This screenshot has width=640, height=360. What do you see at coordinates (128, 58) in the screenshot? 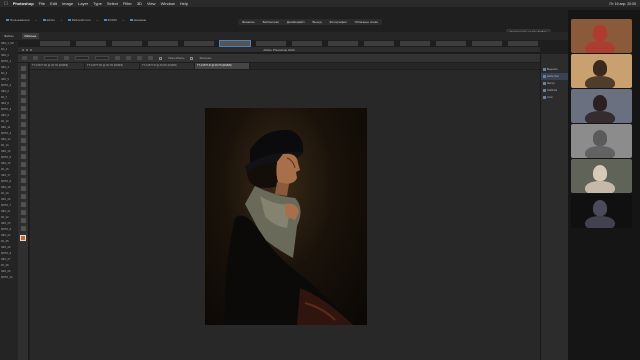
I see `straighten-icon` at bounding box center [128, 58].